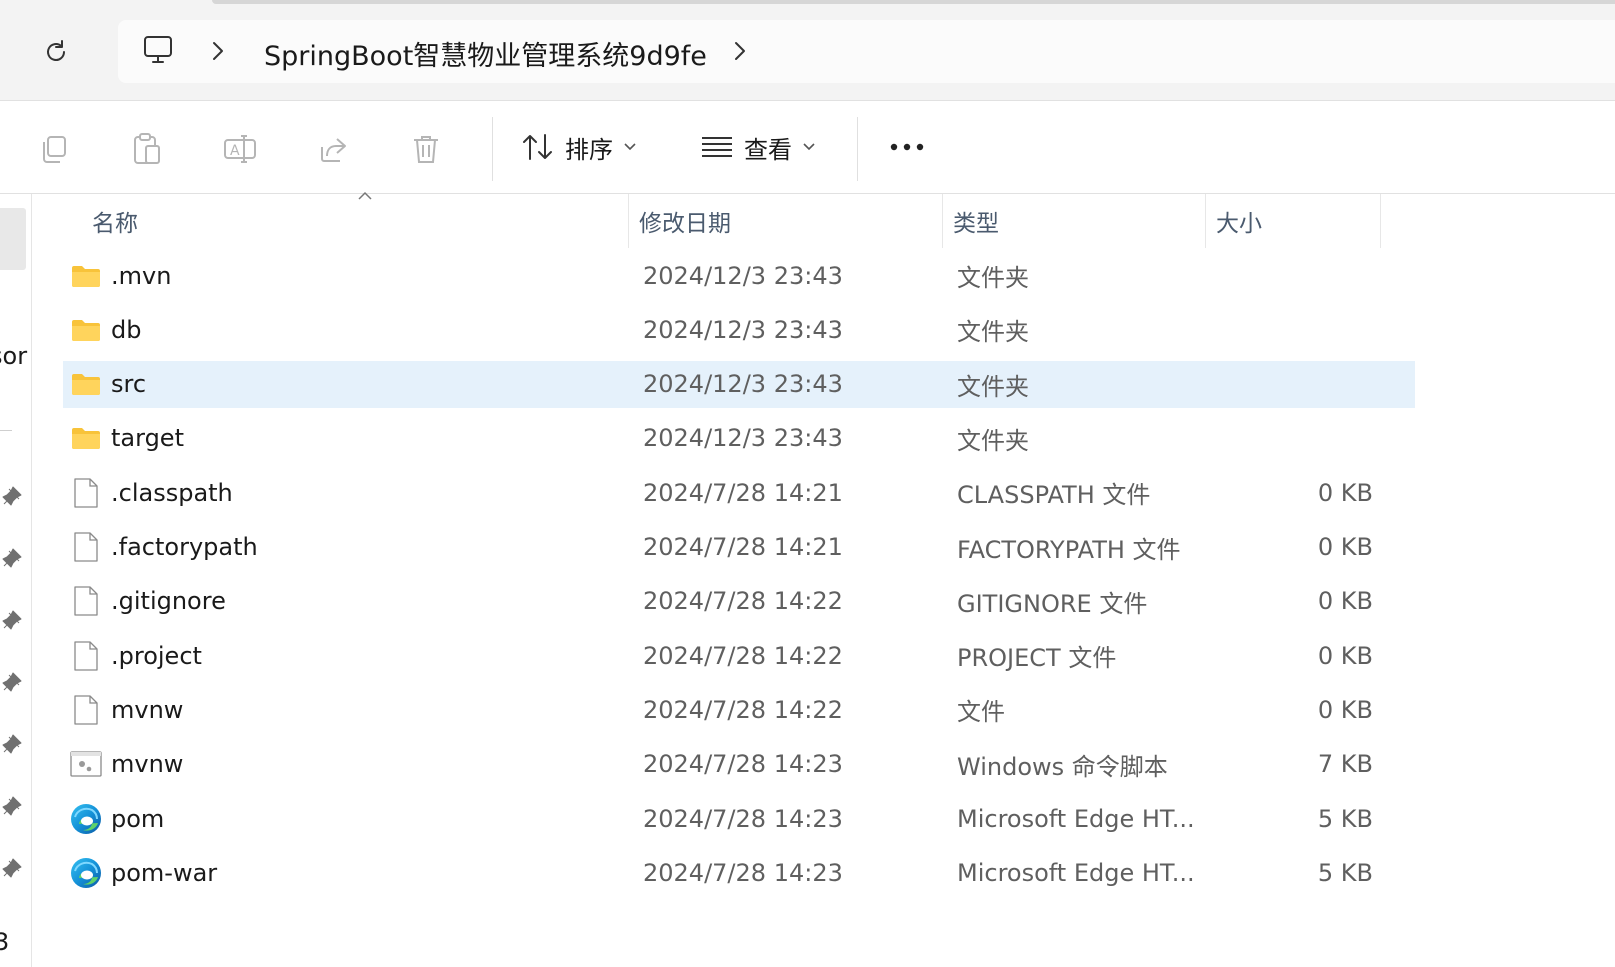 This screenshot has height=967, width=1615. I want to click on file-name: src, so click(129, 384).